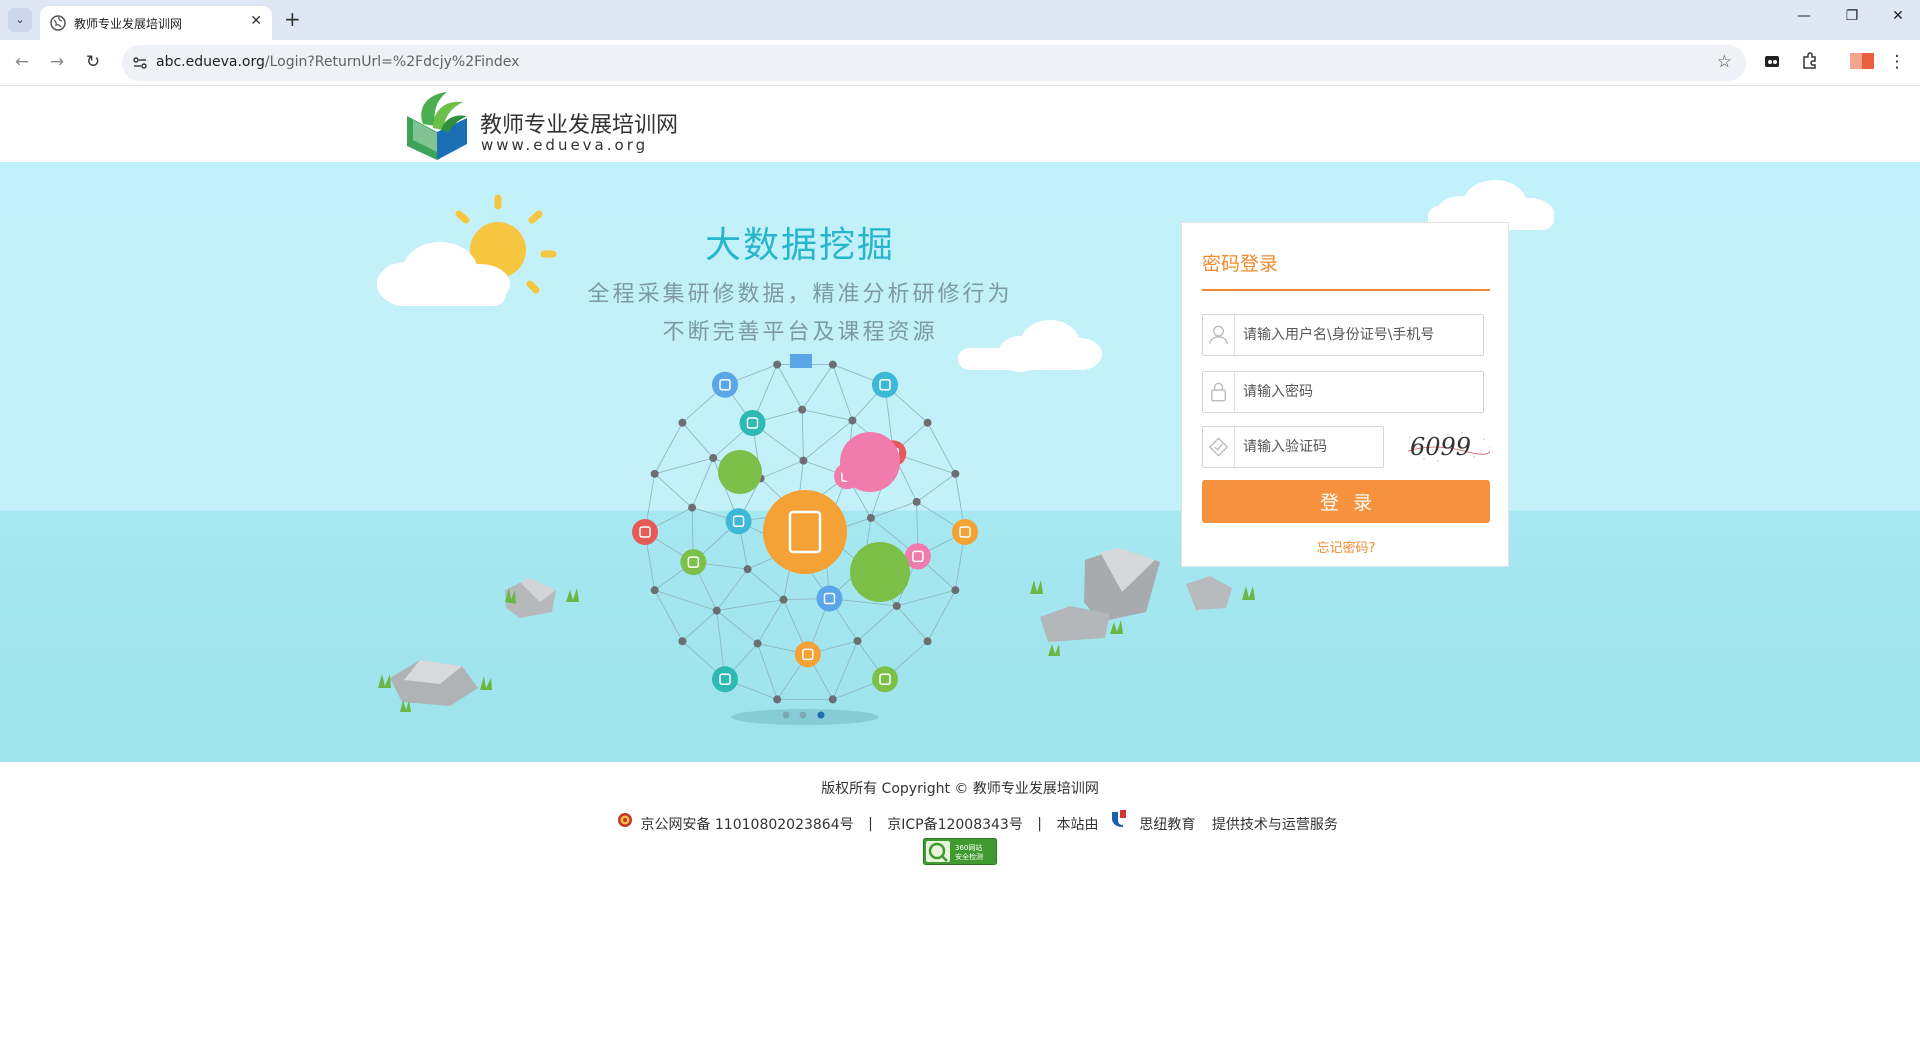  Describe the element at coordinates (800, 332) in the screenshot. I see `banner-subline-2: 不断完善平台及课程资源` at that location.